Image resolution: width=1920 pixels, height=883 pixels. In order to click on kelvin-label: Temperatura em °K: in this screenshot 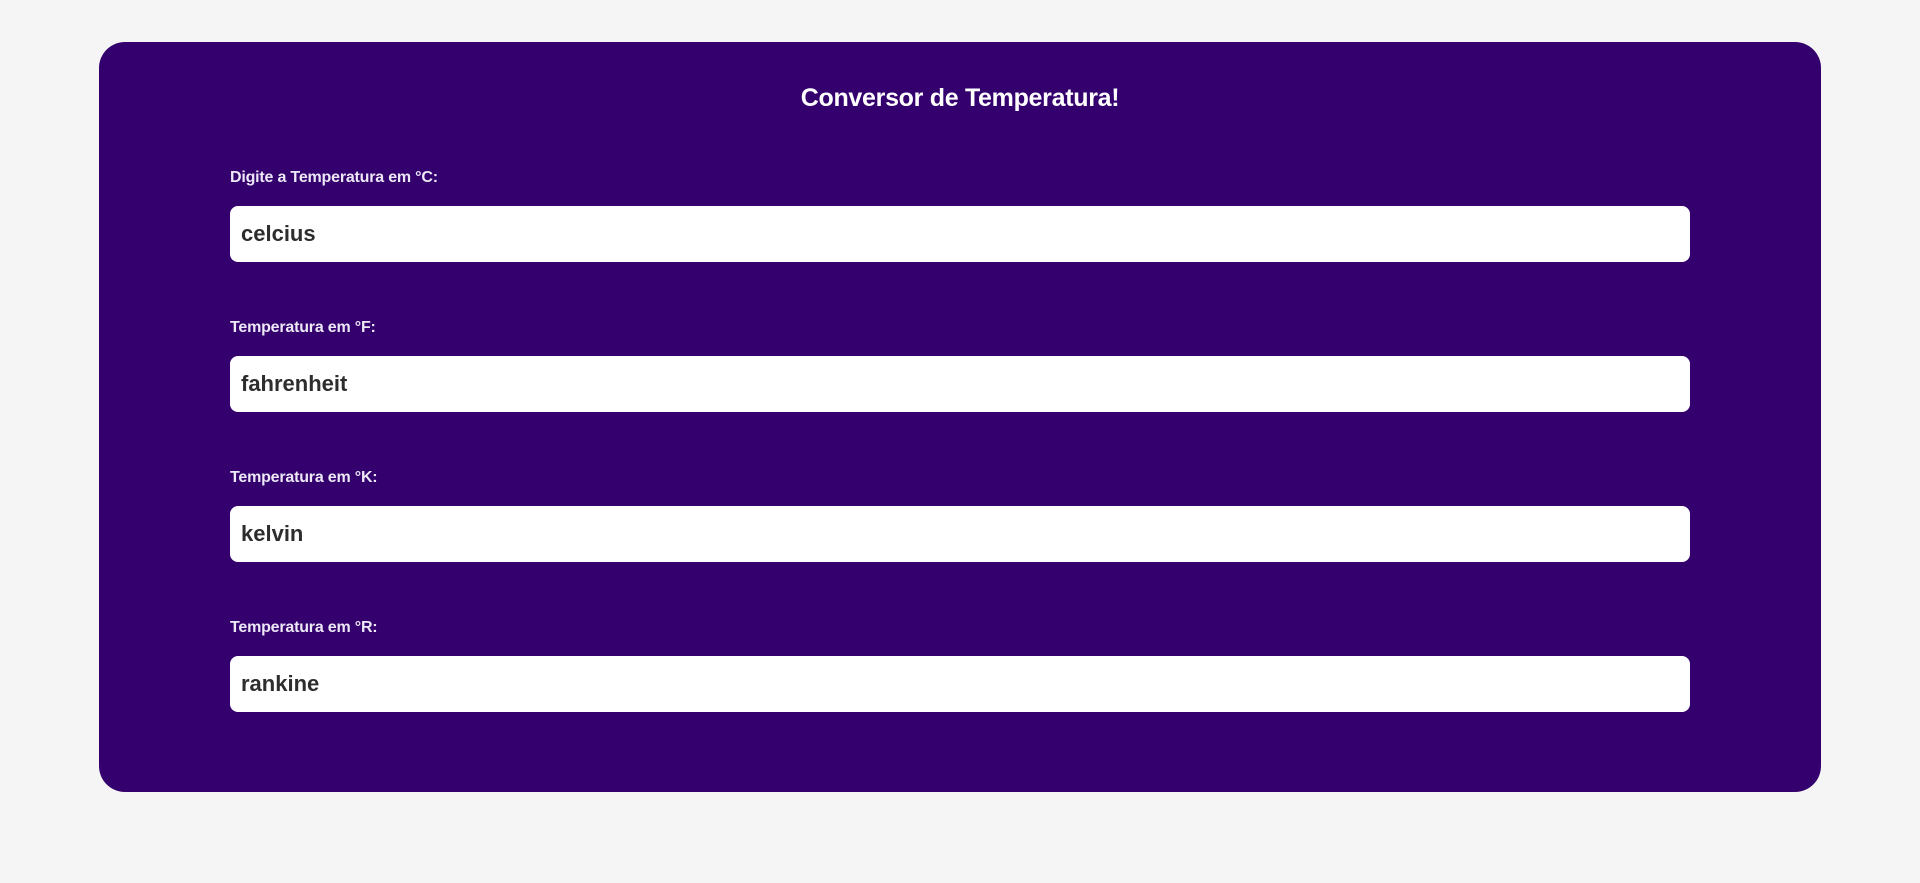, I will do `click(304, 477)`.